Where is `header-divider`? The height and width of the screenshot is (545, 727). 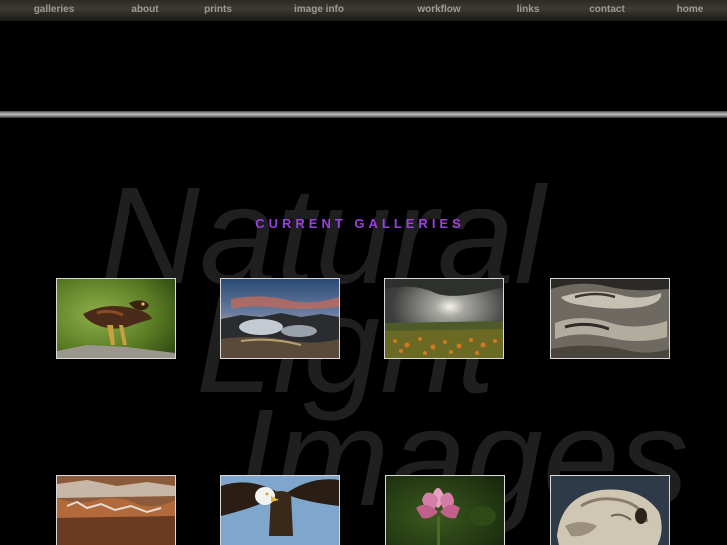 header-divider is located at coordinates (363, 114).